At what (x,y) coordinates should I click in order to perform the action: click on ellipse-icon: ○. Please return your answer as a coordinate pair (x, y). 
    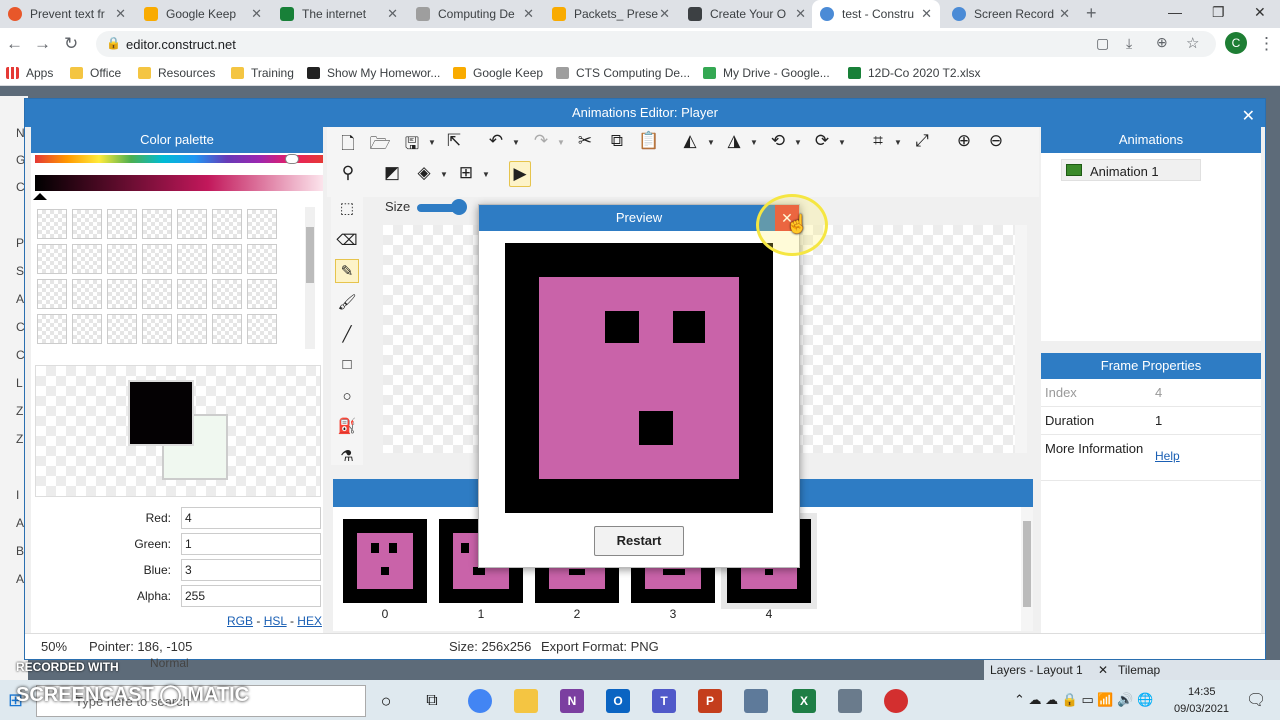
    Looking at the image, I should click on (347, 397).